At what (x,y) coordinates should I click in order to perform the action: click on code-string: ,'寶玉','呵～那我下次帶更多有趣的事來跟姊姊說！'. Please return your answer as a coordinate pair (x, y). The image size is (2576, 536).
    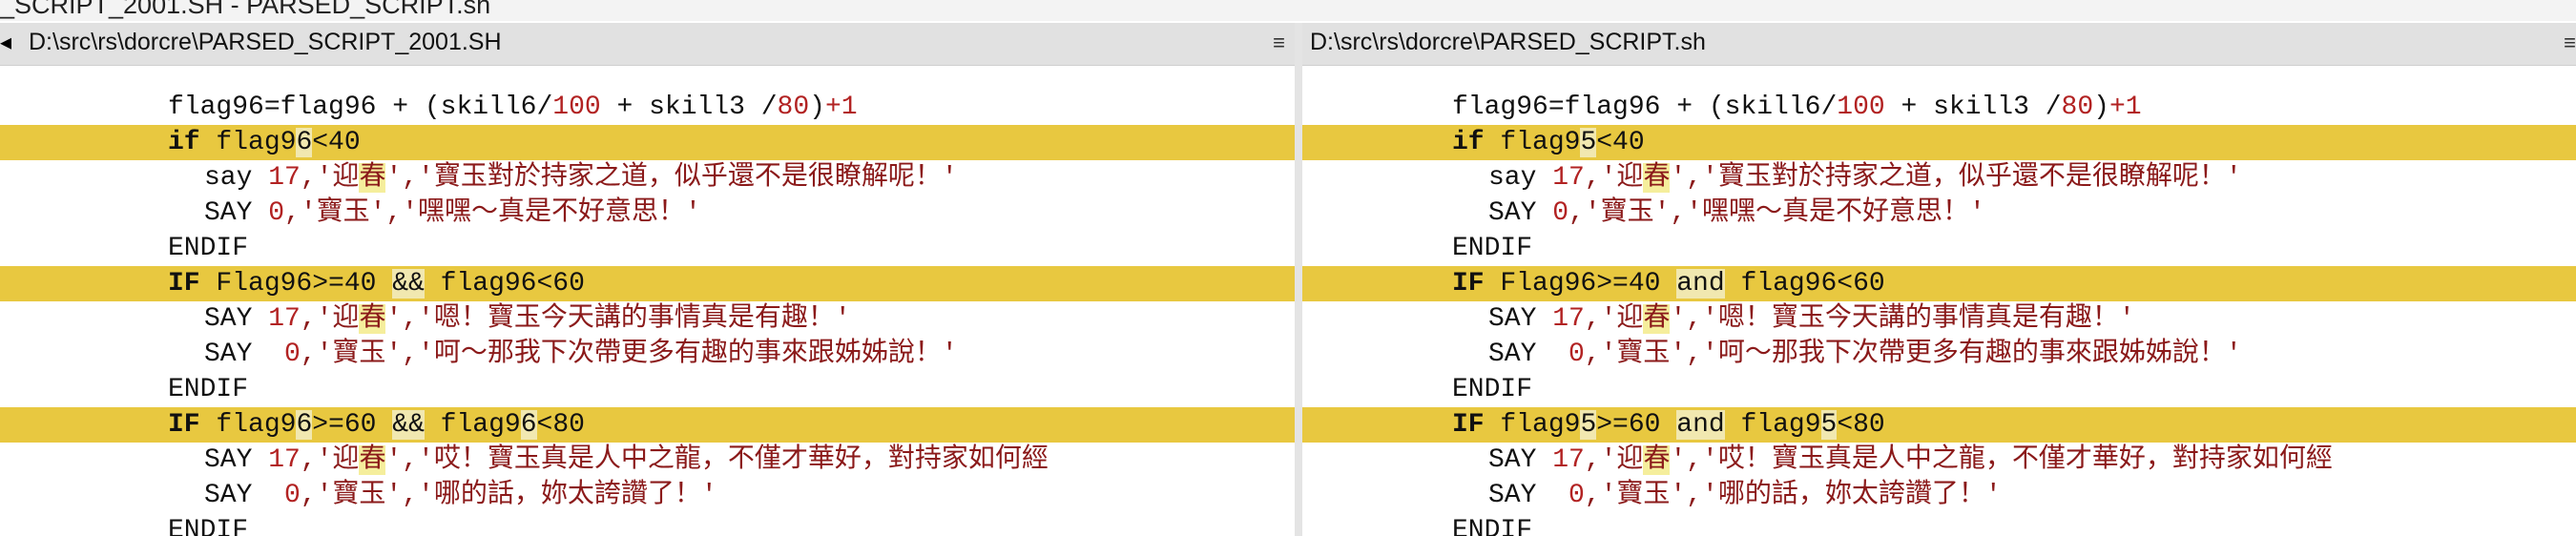
    Looking at the image, I should click on (629, 354).